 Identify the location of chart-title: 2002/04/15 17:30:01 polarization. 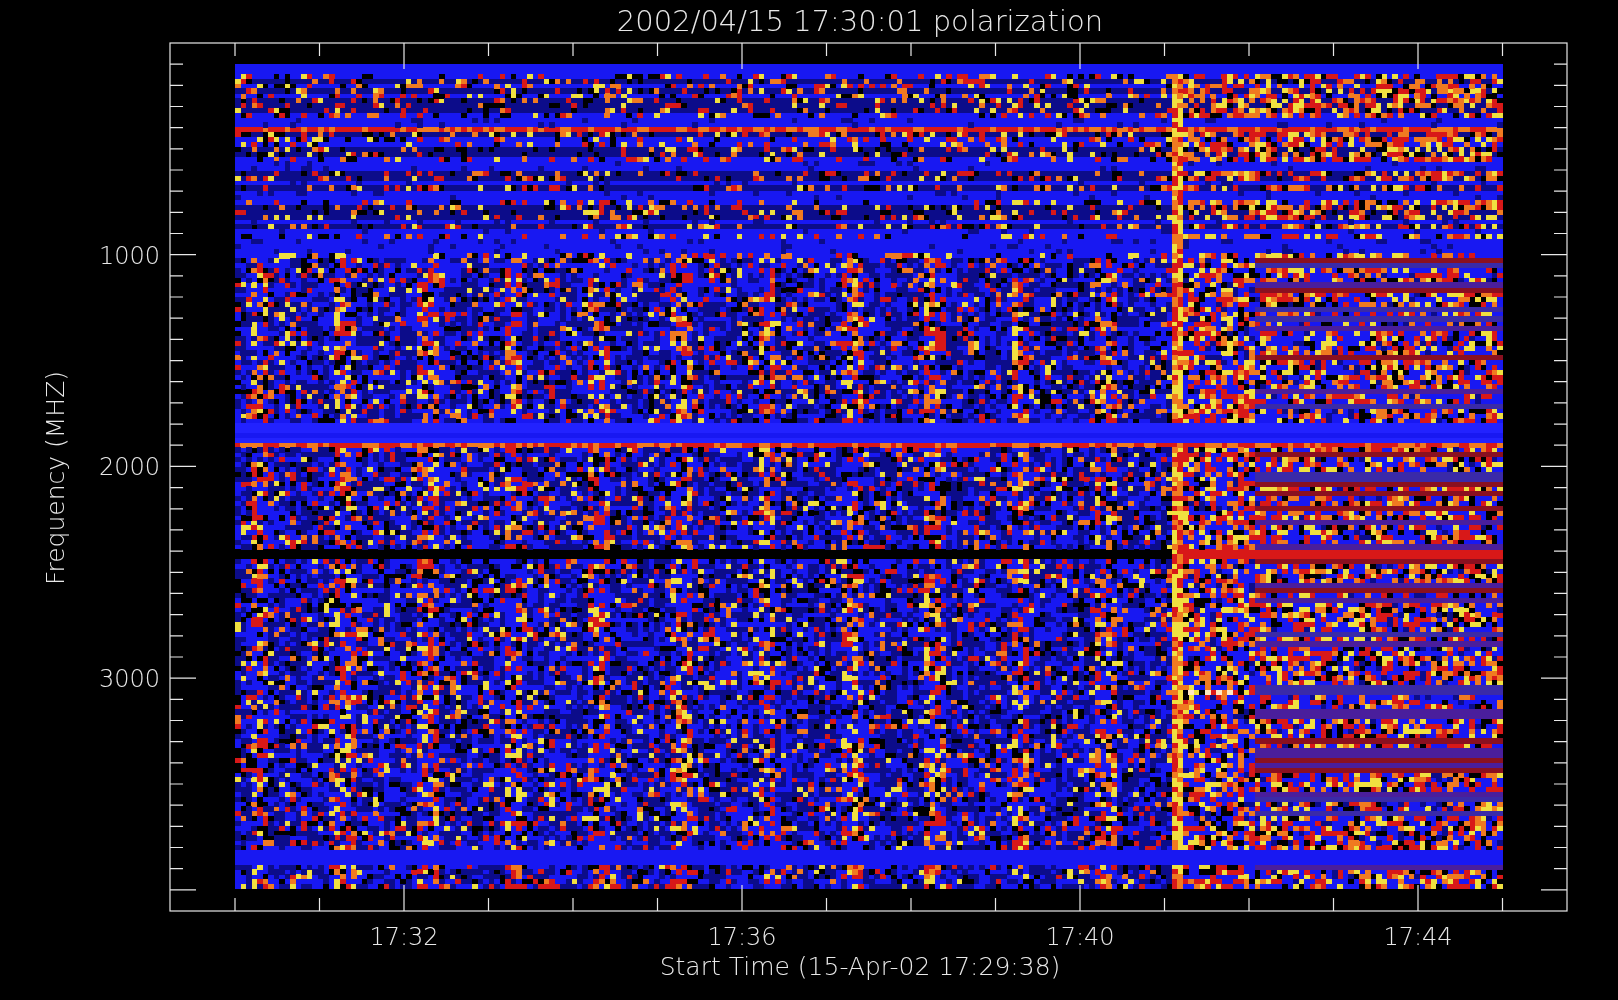
(860, 21).